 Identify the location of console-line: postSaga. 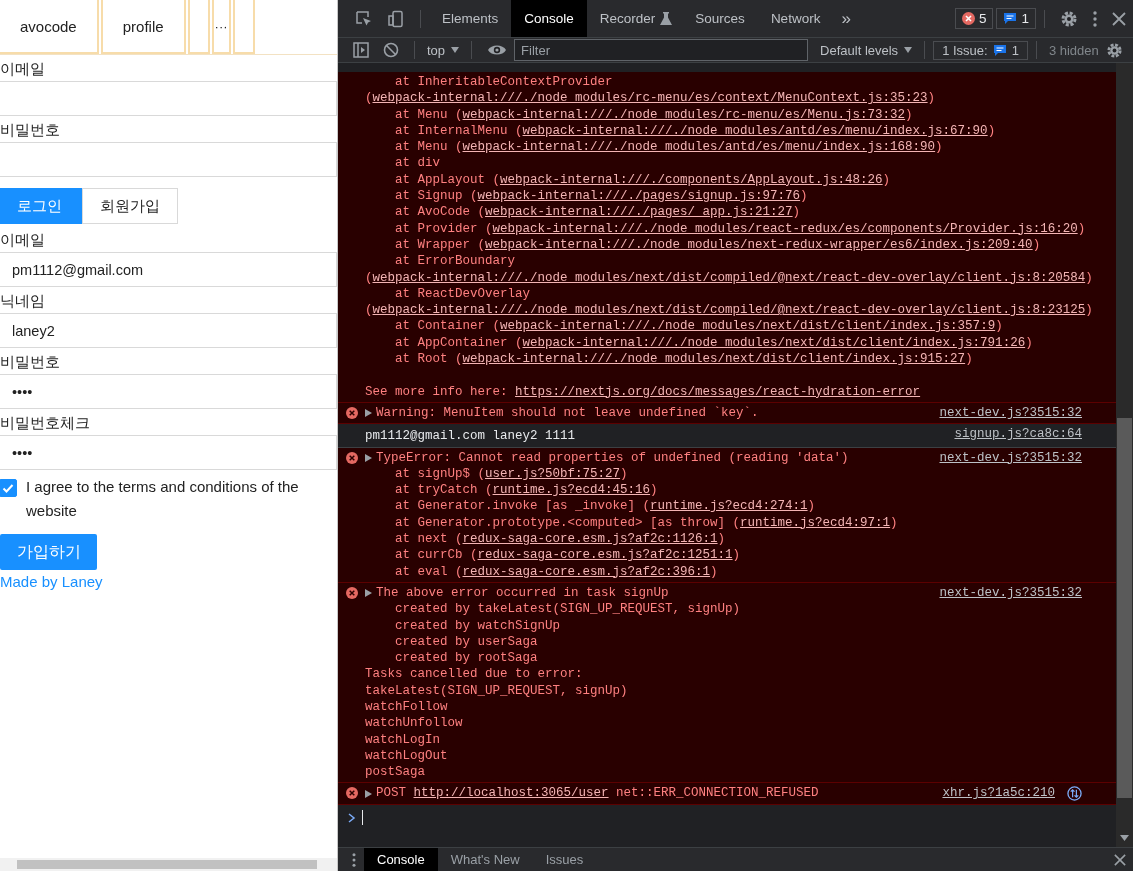
(395, 772).